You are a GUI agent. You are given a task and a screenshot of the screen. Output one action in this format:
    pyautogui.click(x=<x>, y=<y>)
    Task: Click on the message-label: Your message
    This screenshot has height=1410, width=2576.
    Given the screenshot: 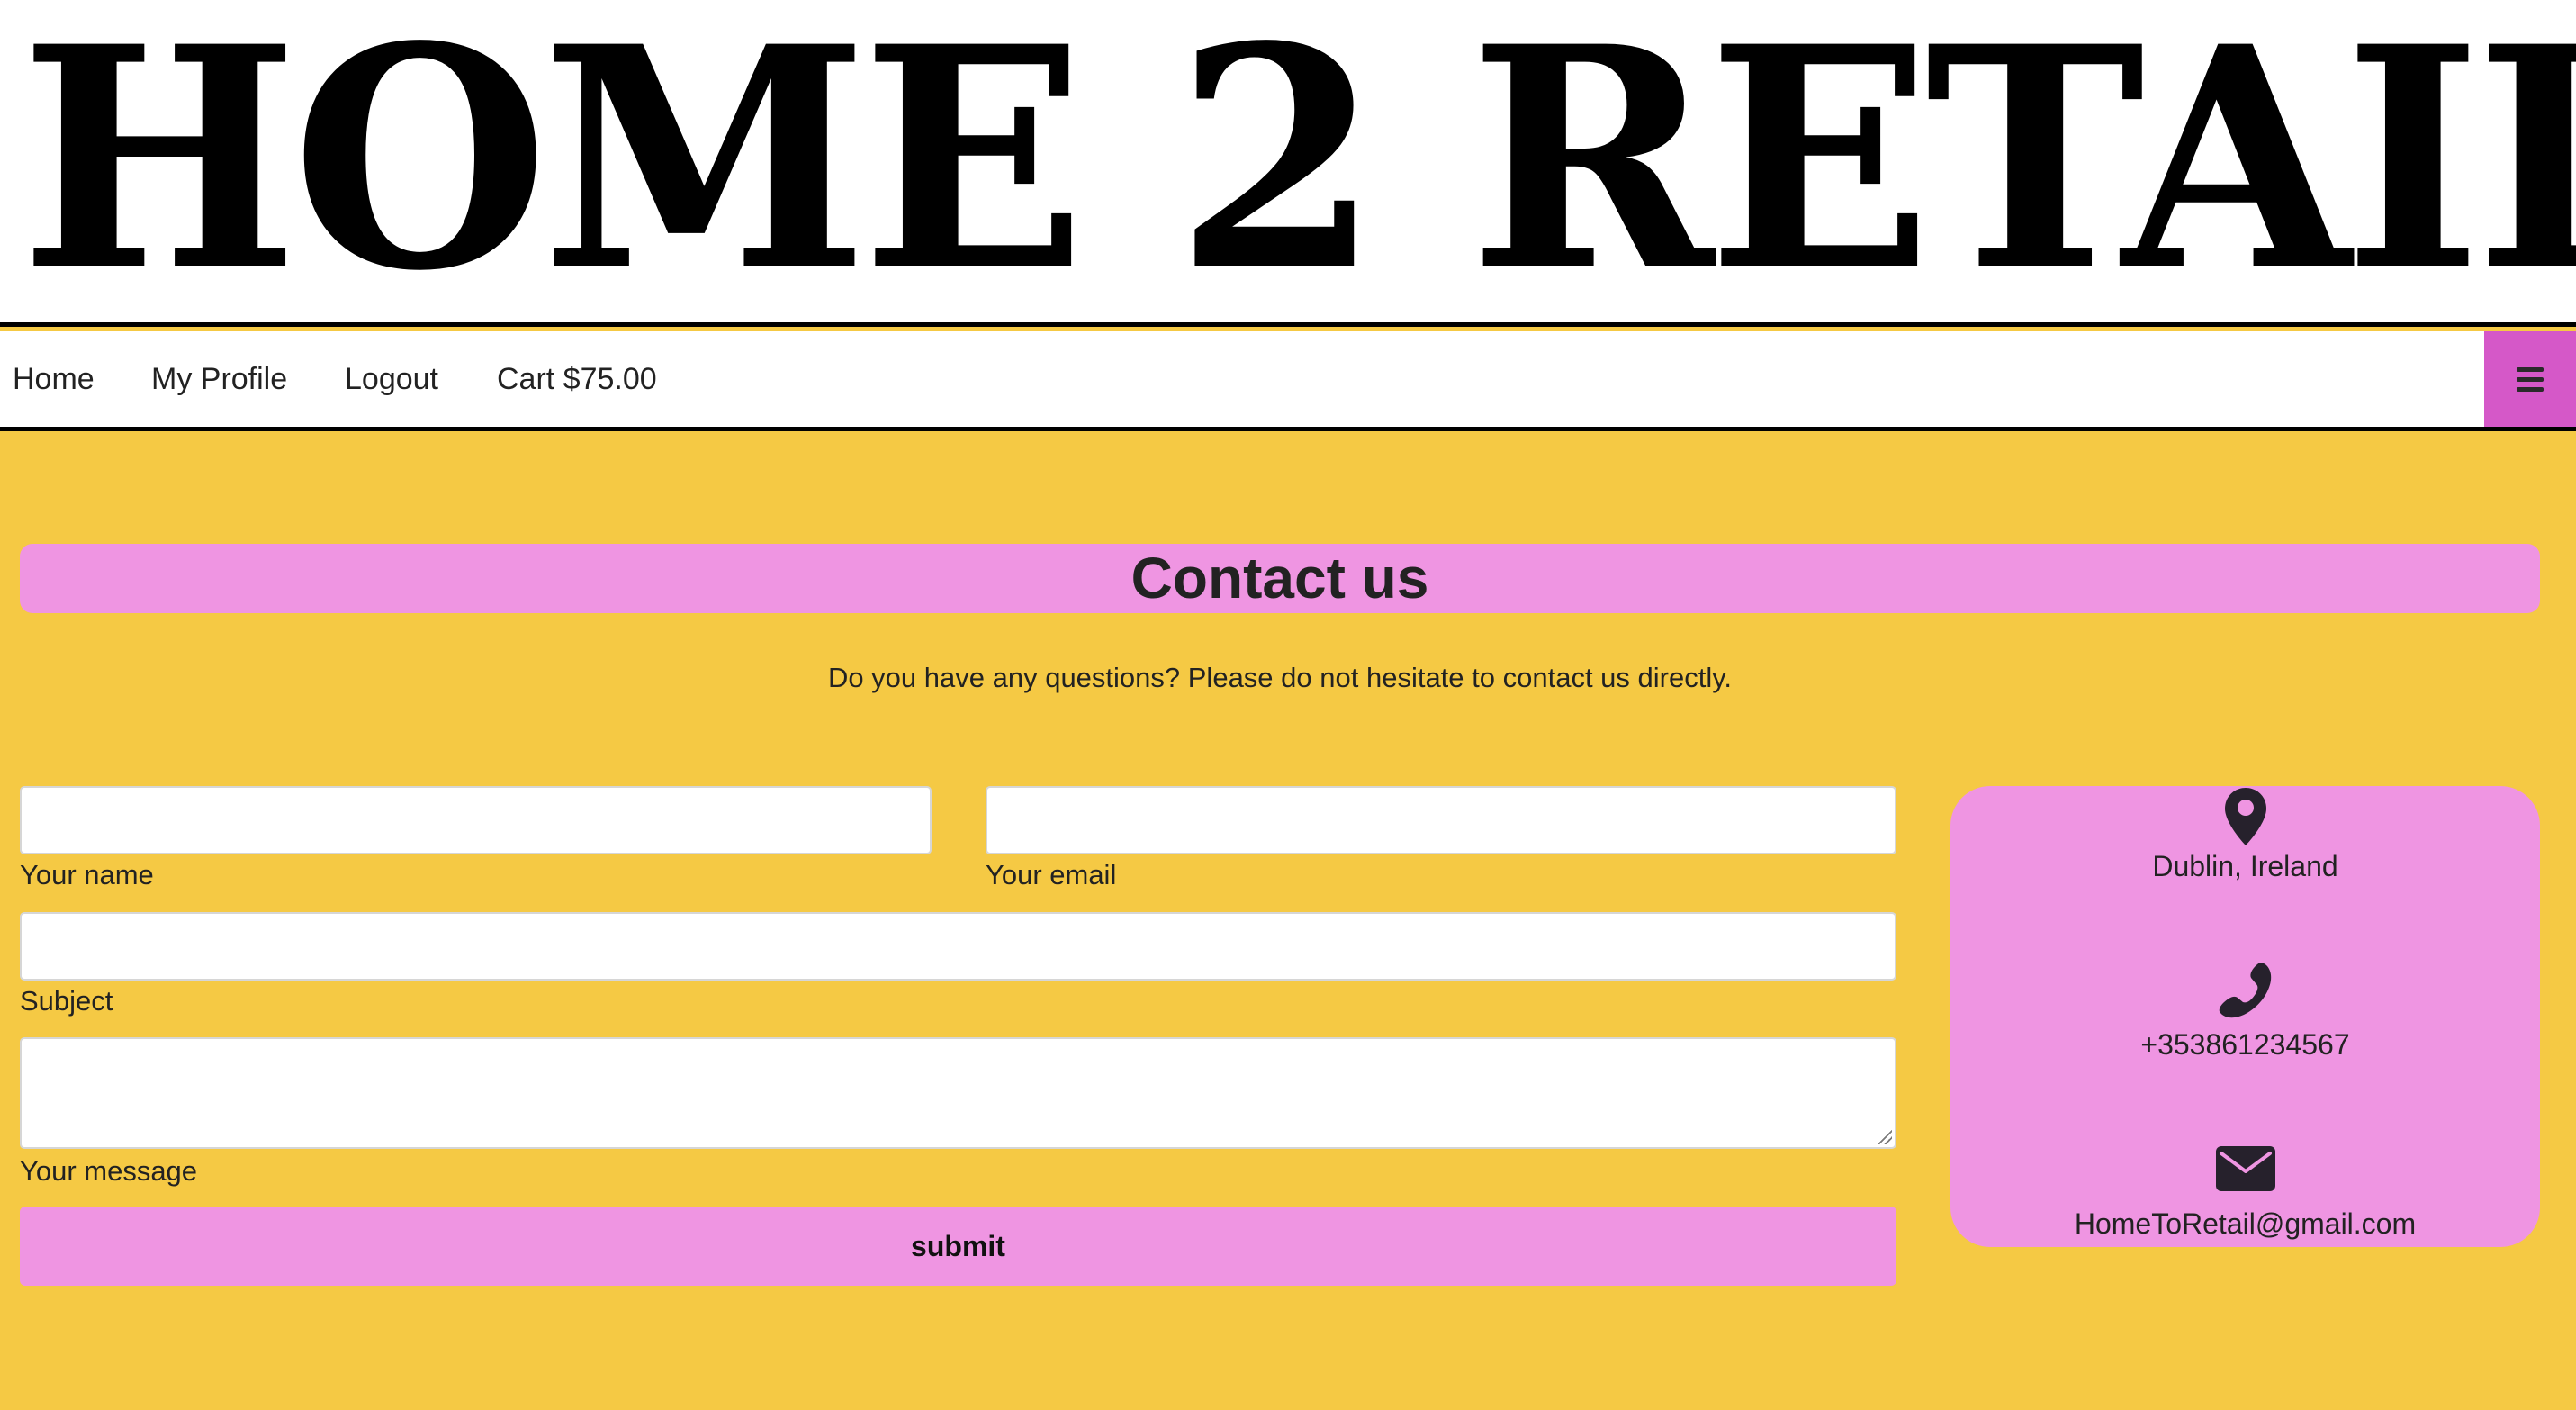 What is the action you would take?
    pyautogui.click(x=109, y=1171)
    